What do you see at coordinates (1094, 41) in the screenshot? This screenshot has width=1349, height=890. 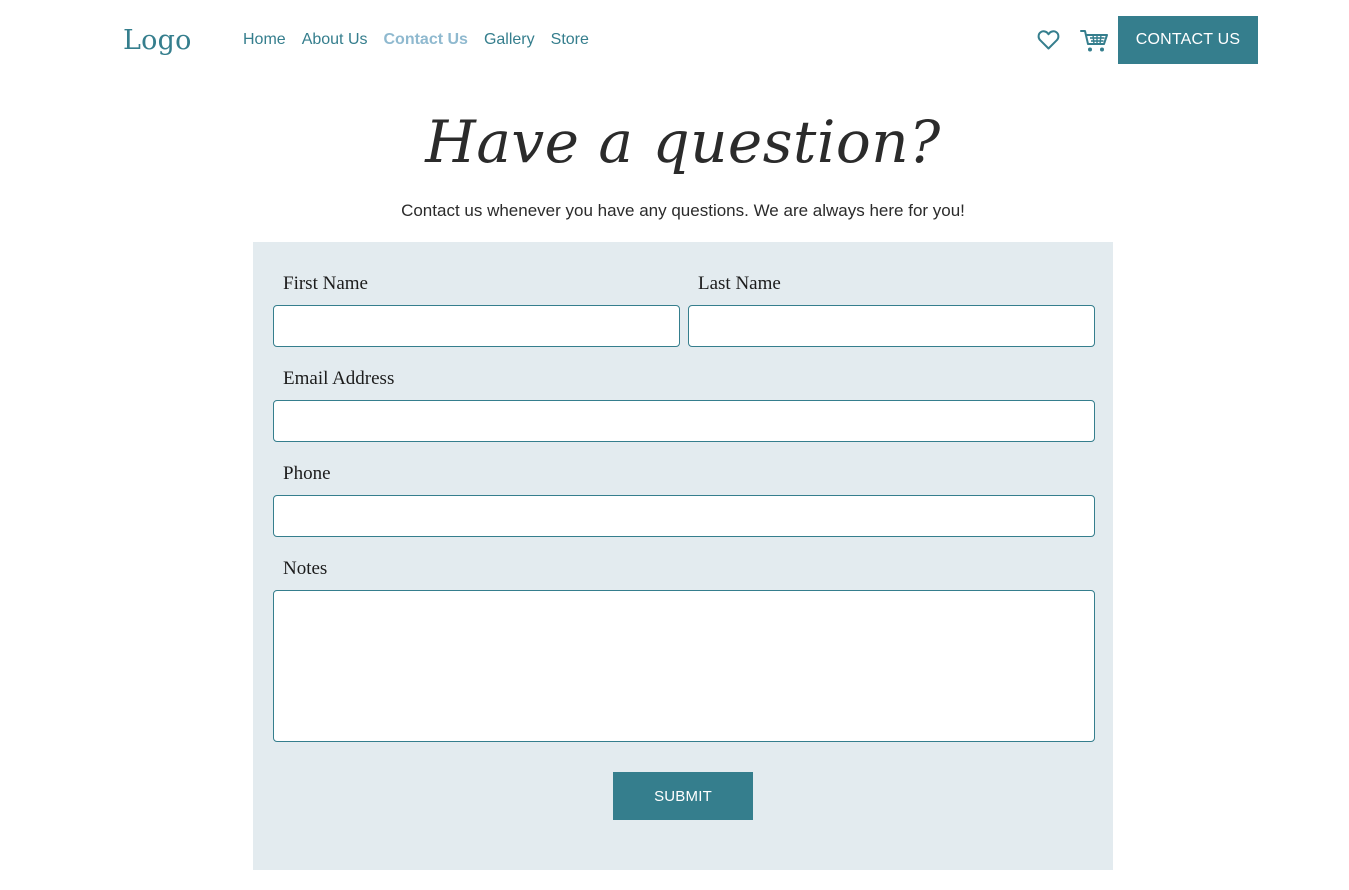 I see `cart-icon` at bounding box center [1094, 41].